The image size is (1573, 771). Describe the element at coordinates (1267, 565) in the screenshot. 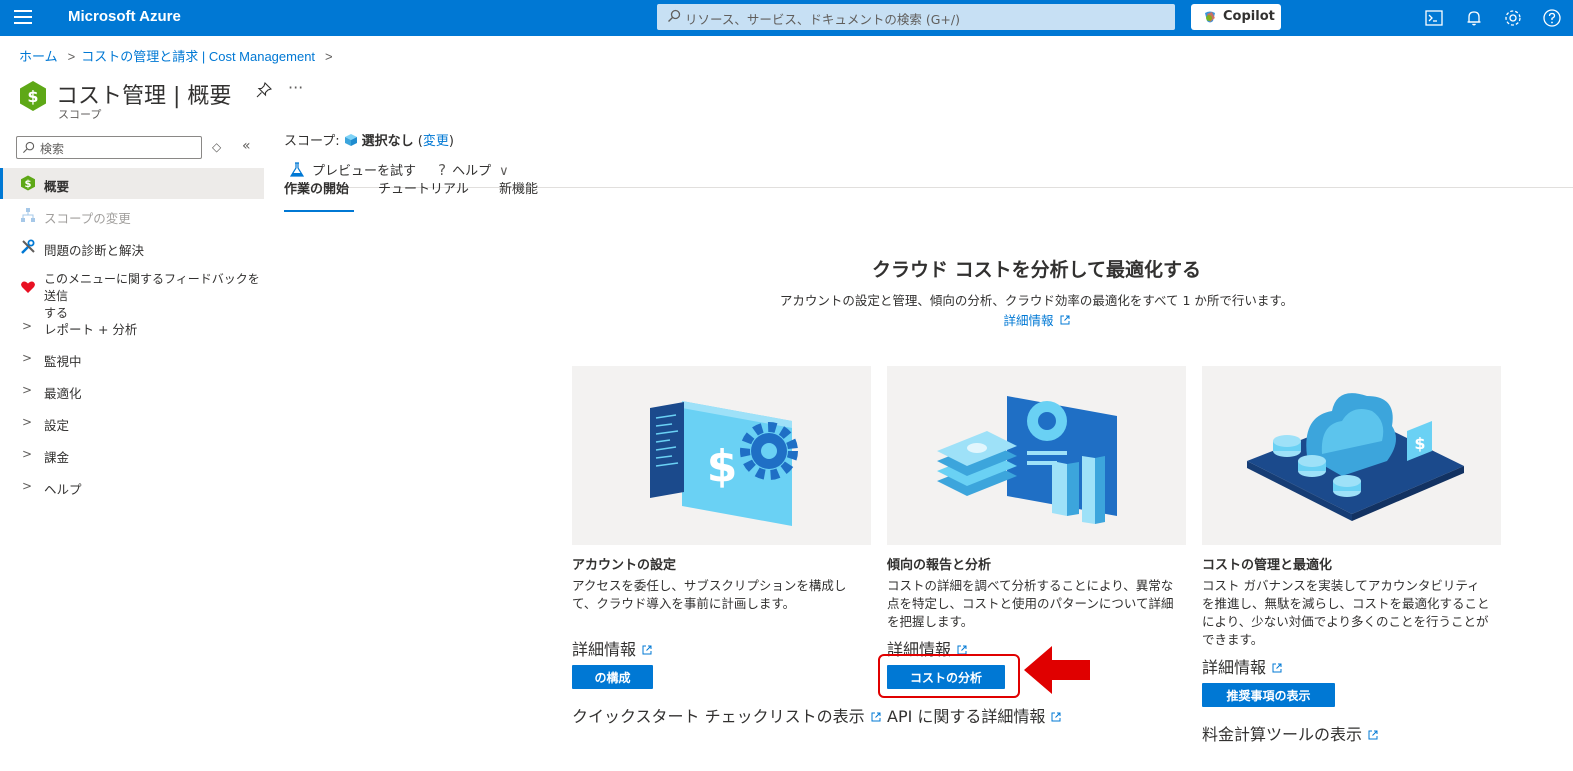

I see `card-title: コストの管理と最適化` at that location.